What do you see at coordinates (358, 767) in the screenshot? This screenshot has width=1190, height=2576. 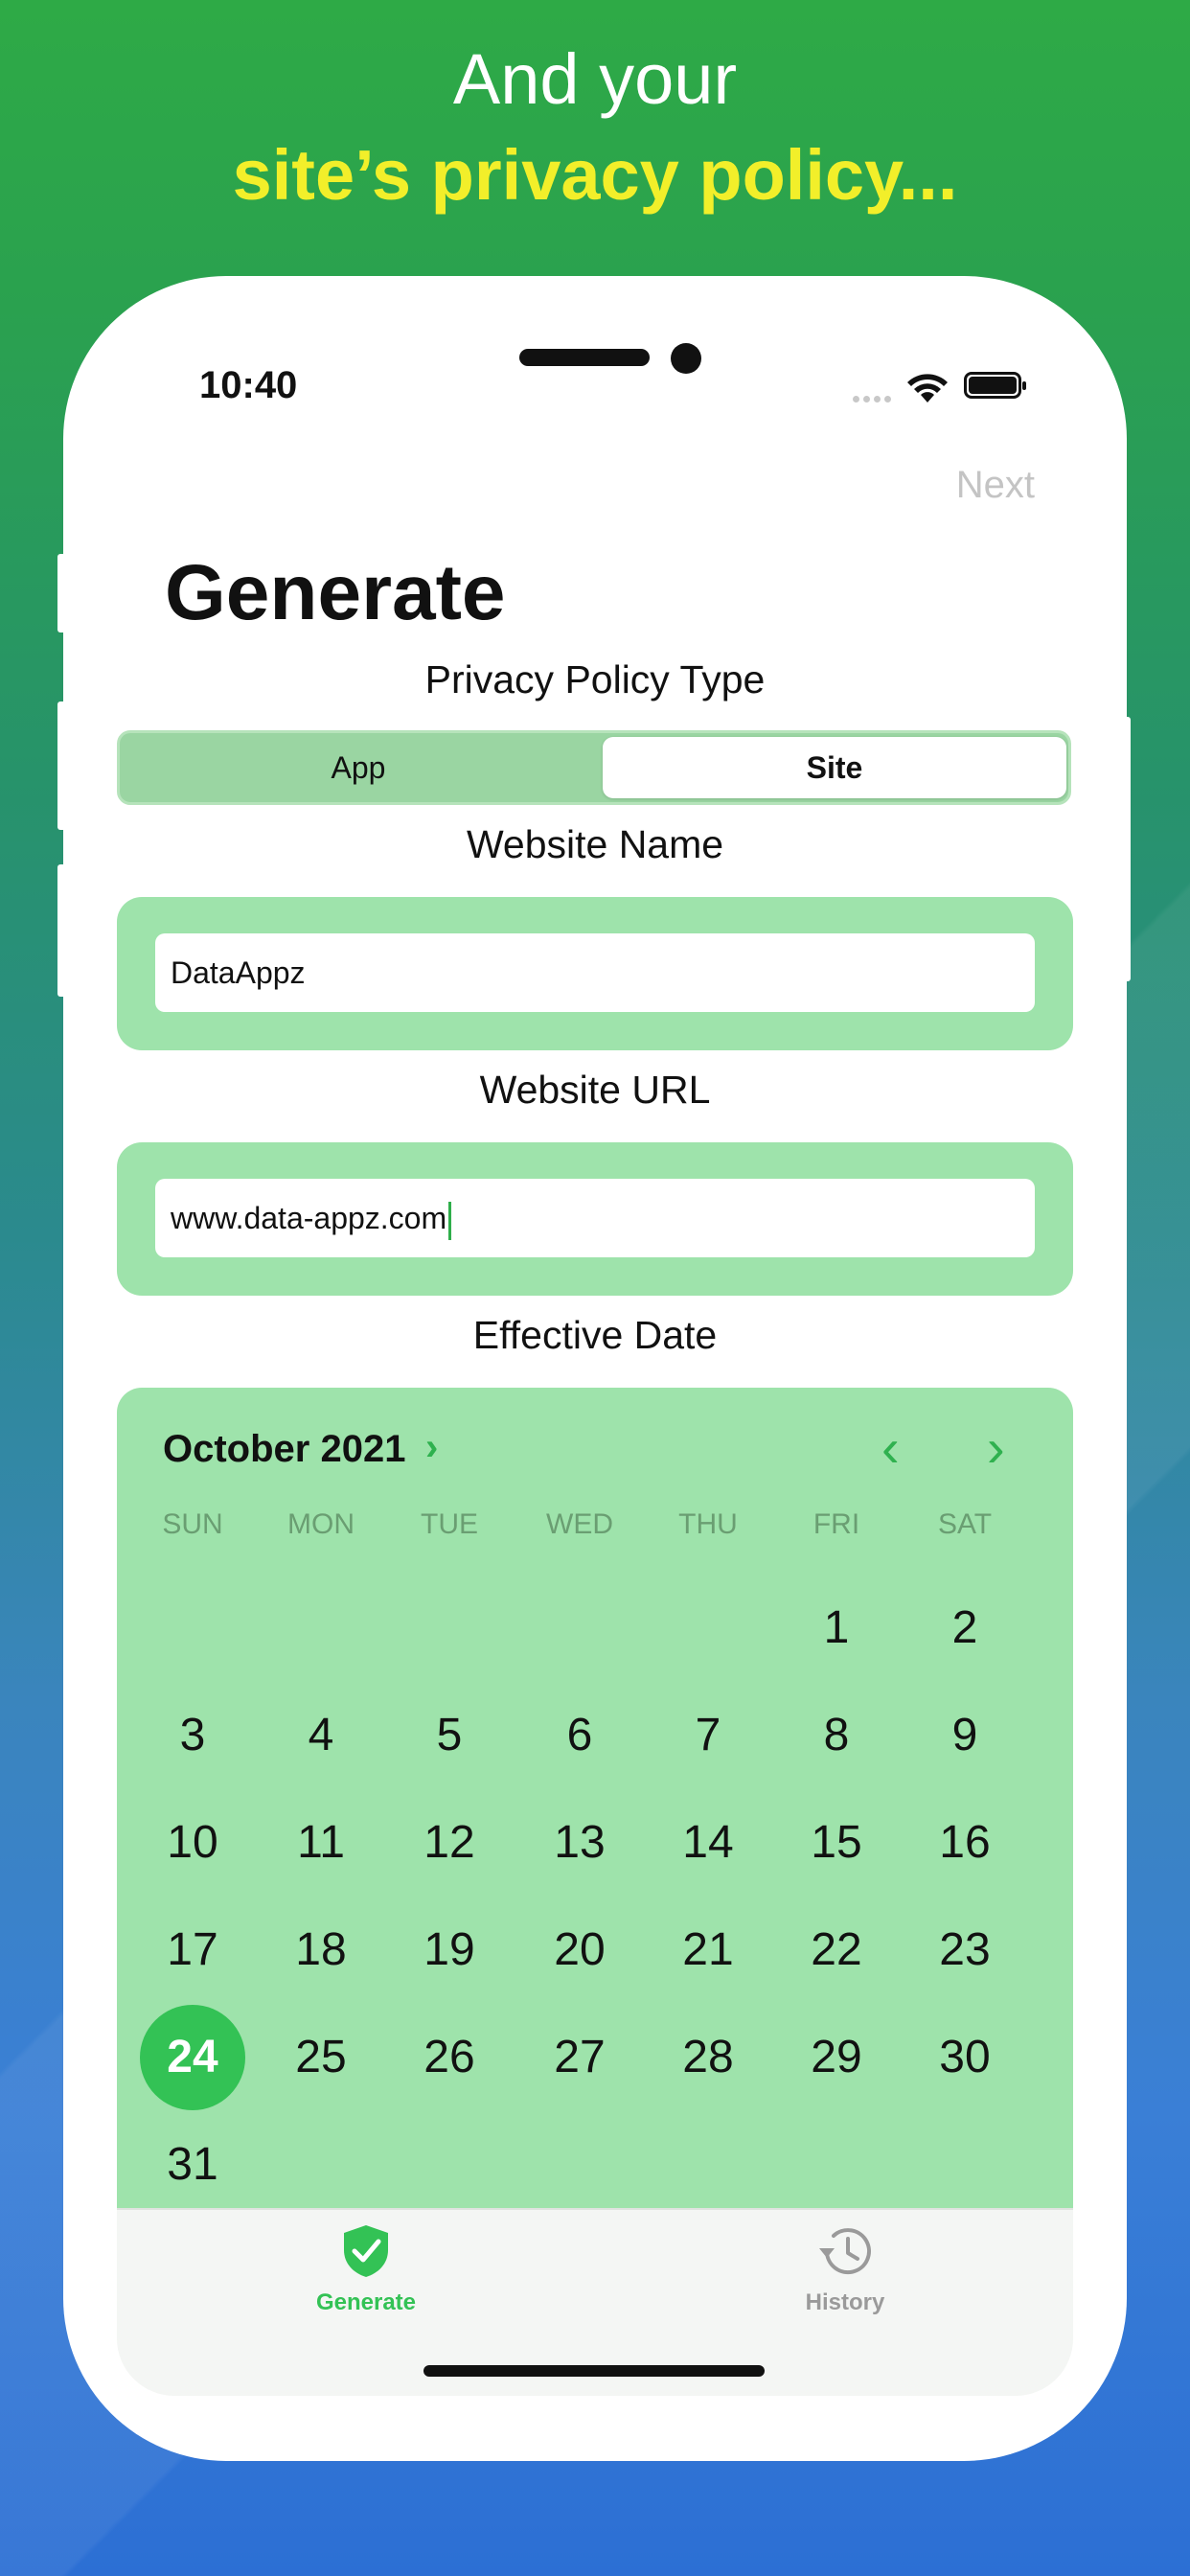 I see `segment-app: App` at bounding box center [358, 767].